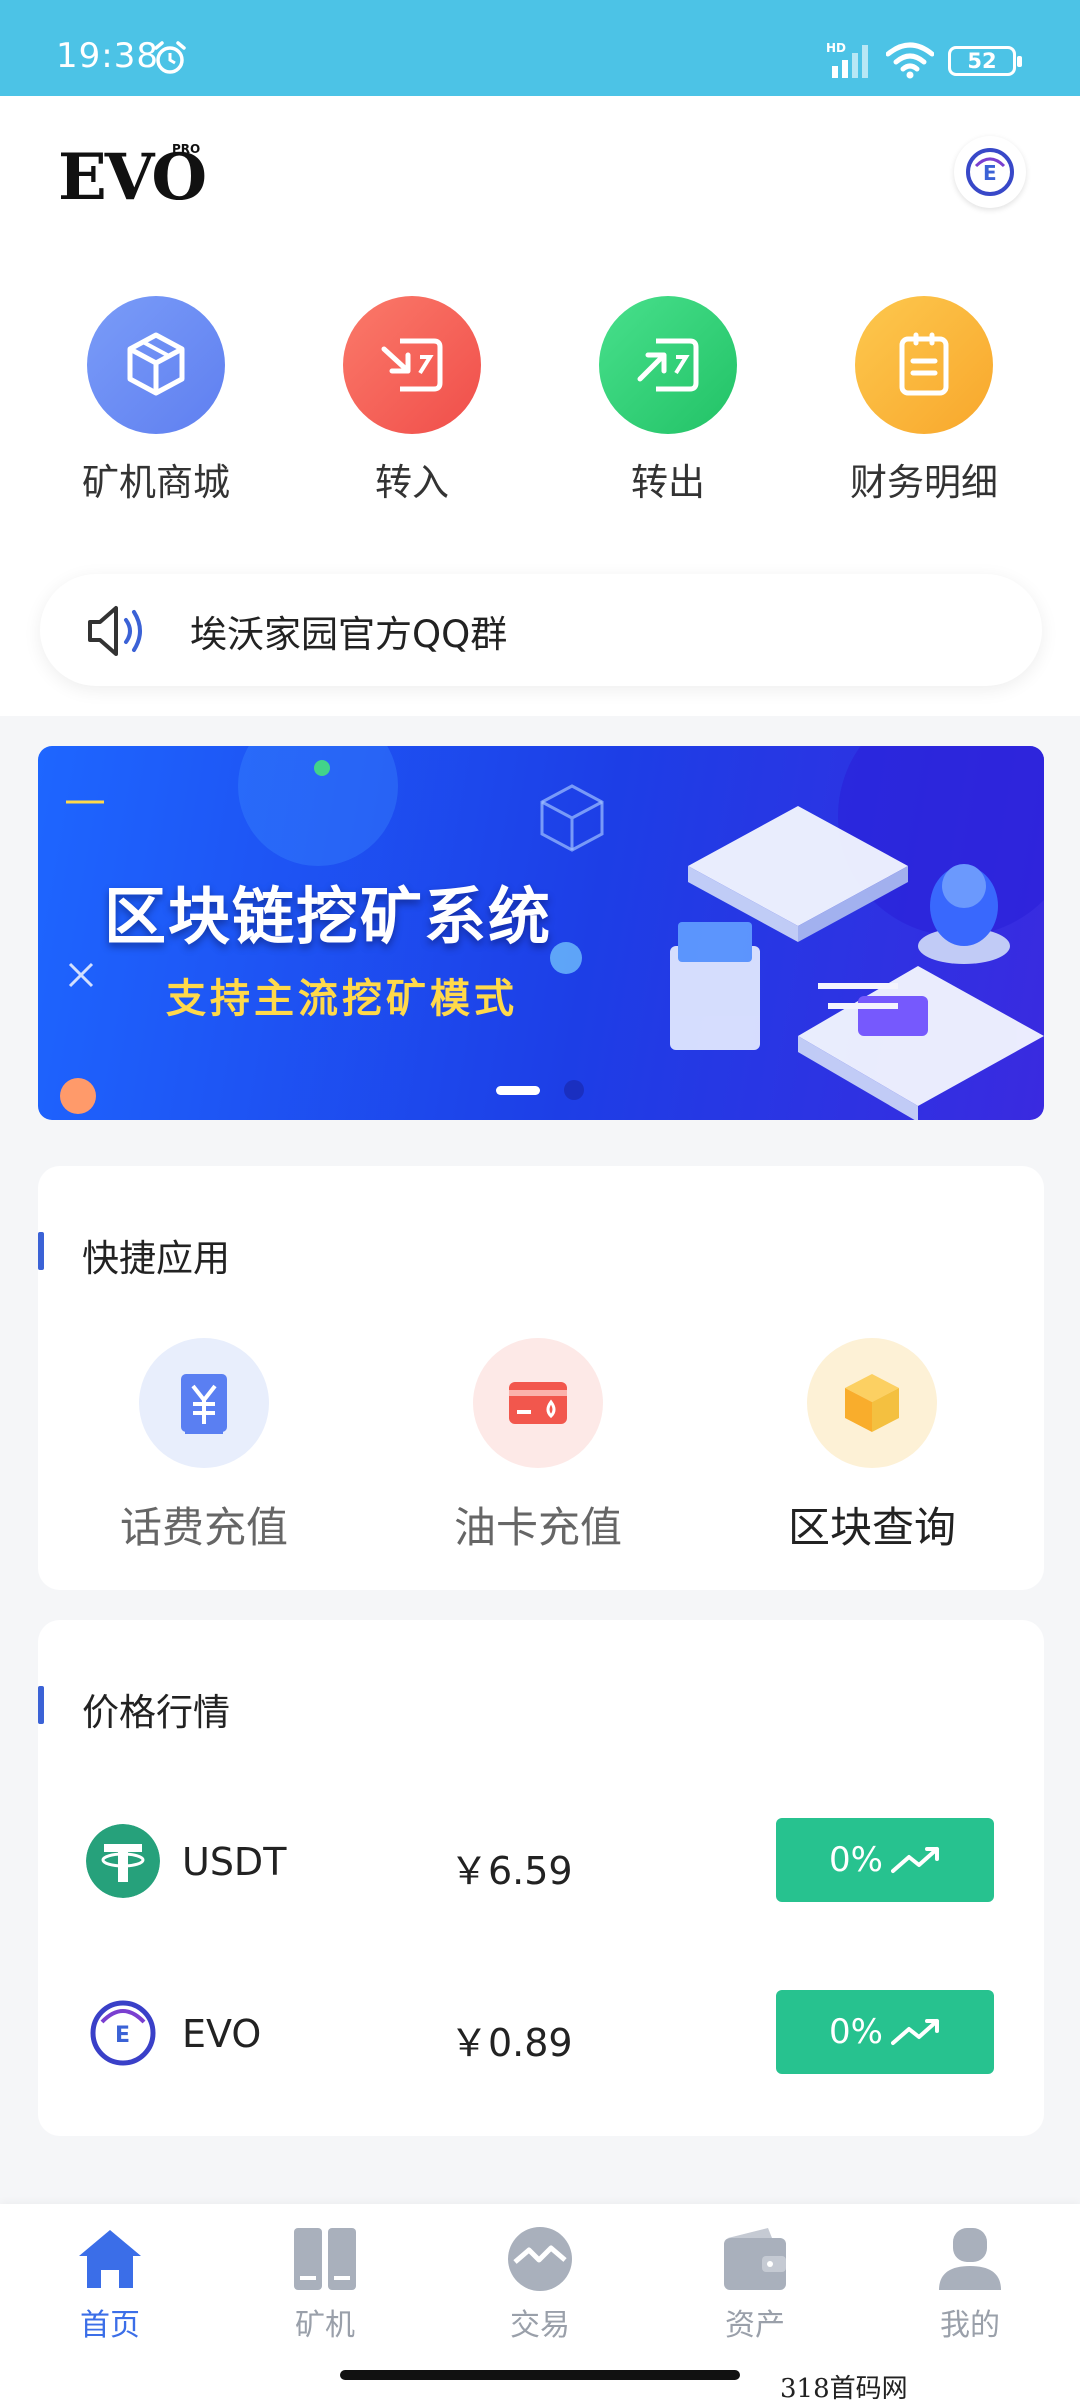 The image size is (1080, 2400). Describe the element at coordinates (412, 365) in the screenshot. I see `transfer-in-icon` at that location.